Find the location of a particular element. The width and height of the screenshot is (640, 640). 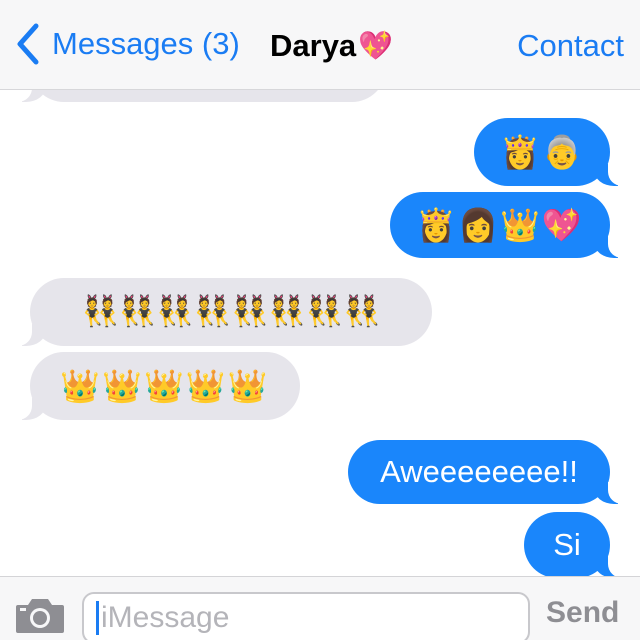

back-button: Messages (3) is located at coordinates (127, 44).